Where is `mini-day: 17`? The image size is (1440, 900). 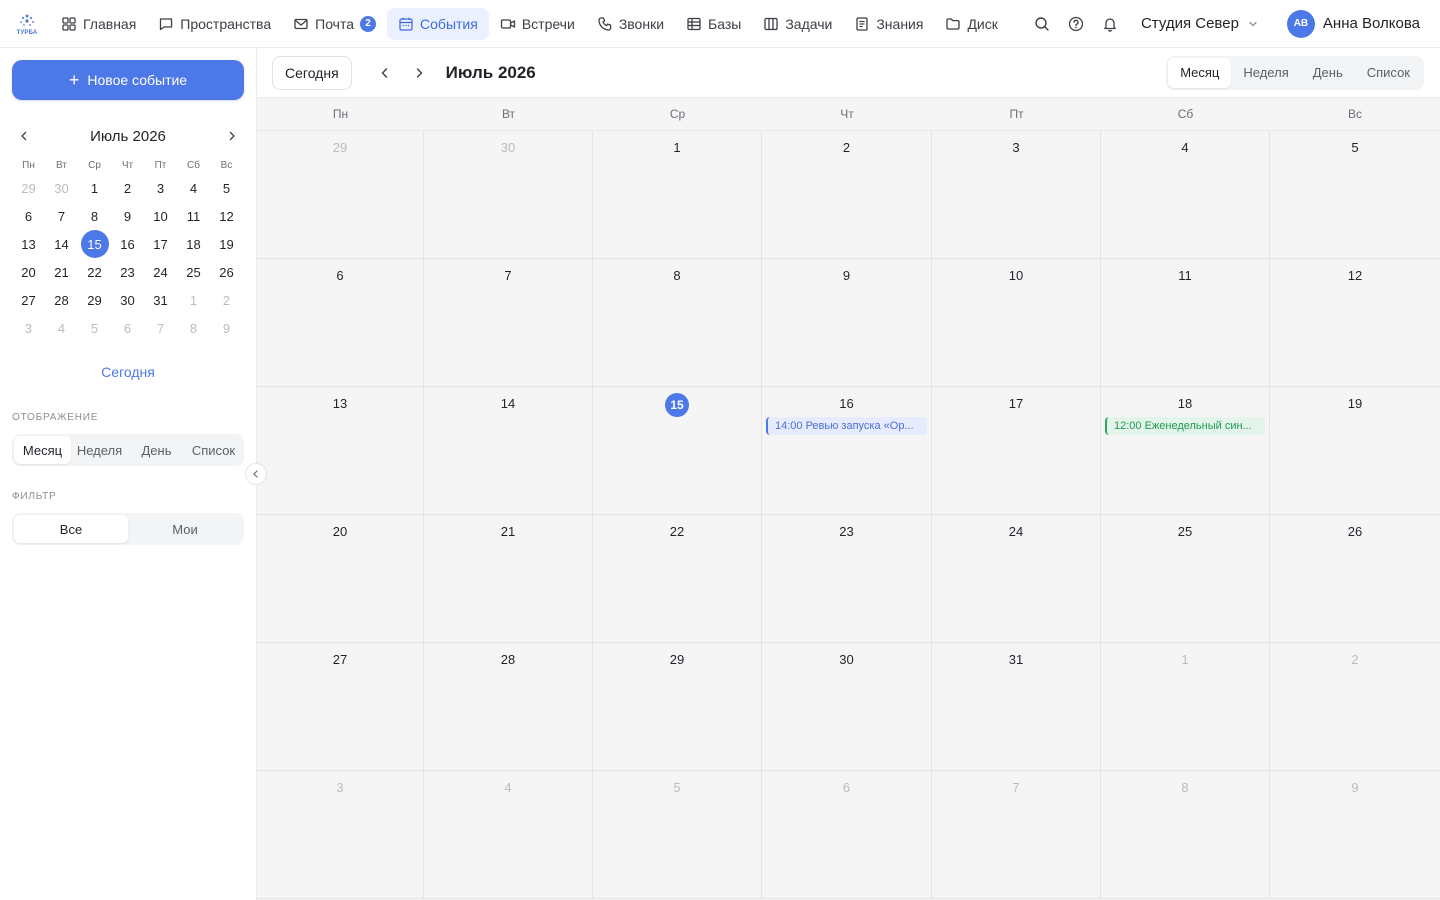
mini-day: 17 is located at coordinates (160, 244).